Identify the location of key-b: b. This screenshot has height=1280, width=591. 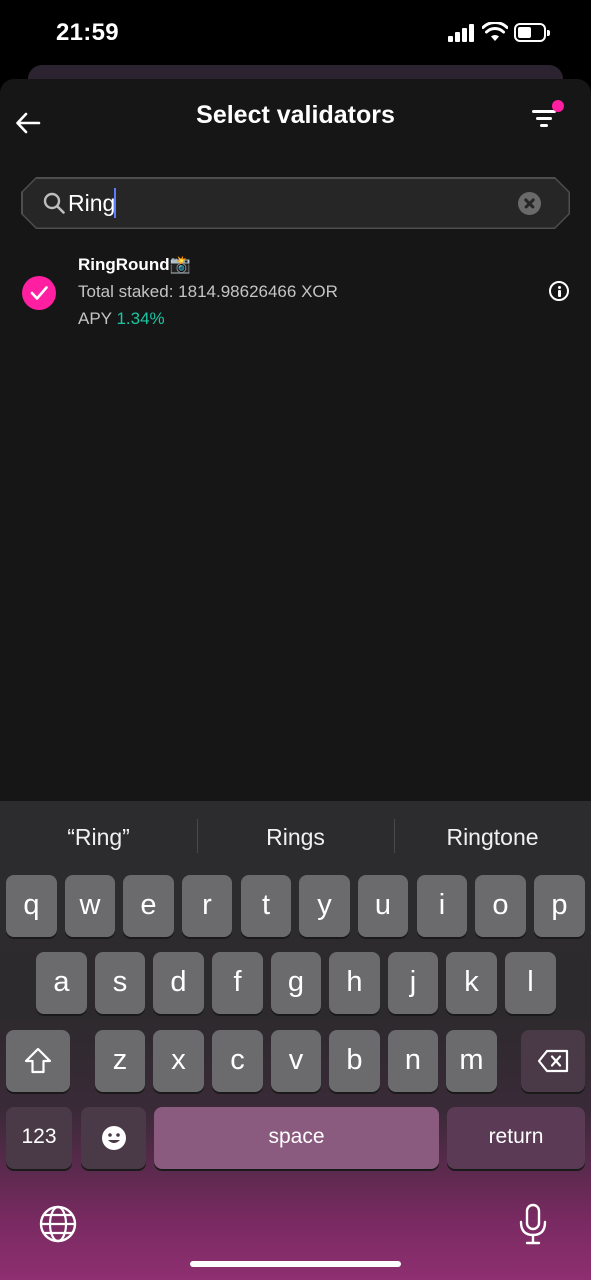
(354, 1061).